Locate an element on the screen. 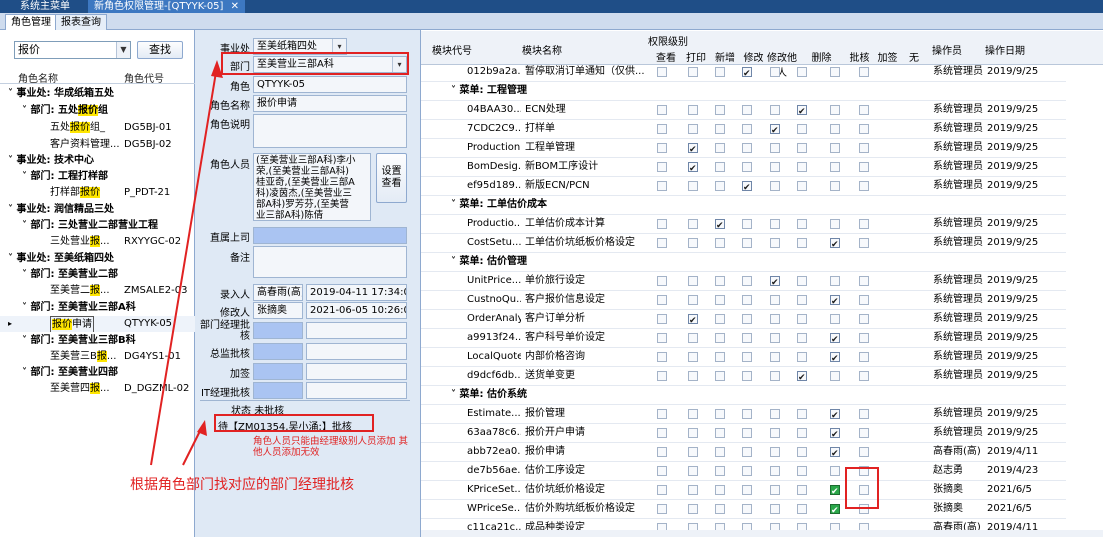 The width and height of the screenshot is (1103, 537). table-row: UnitPrice... 单价旅行设定 系统管理员 2019/9/25 is located at coordinates (743, 282).